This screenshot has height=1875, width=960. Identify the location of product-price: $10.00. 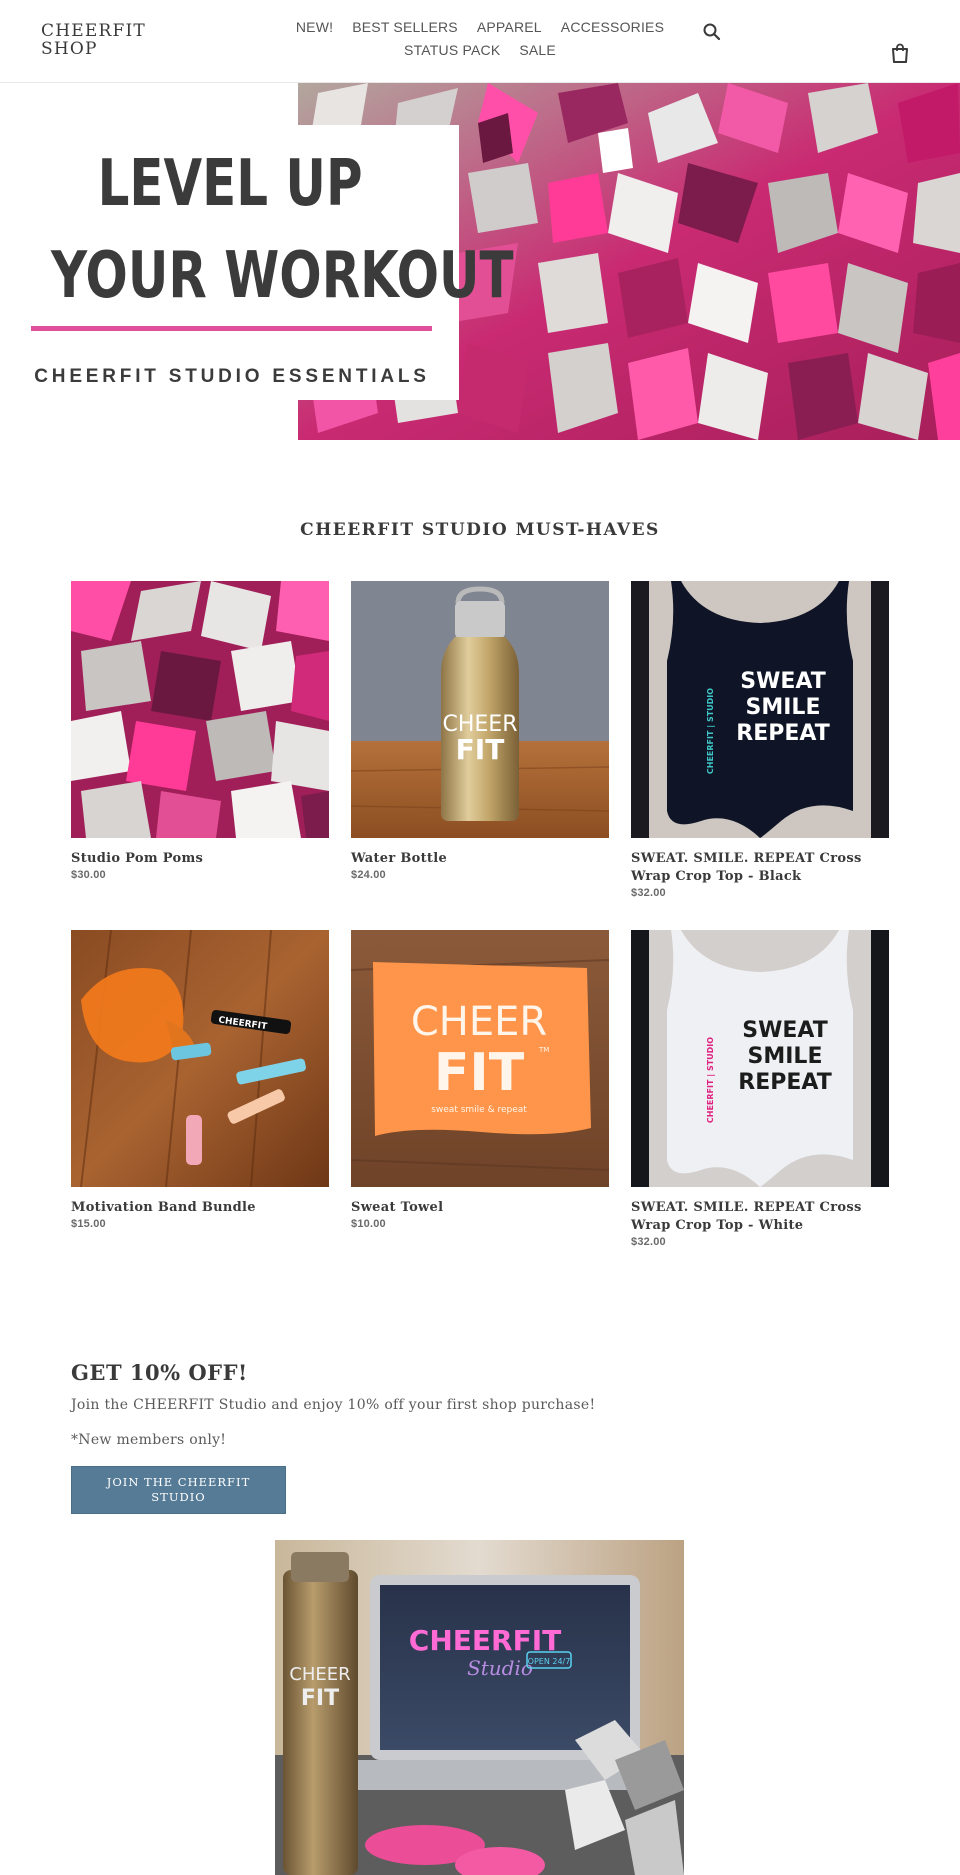
(368, 1224).